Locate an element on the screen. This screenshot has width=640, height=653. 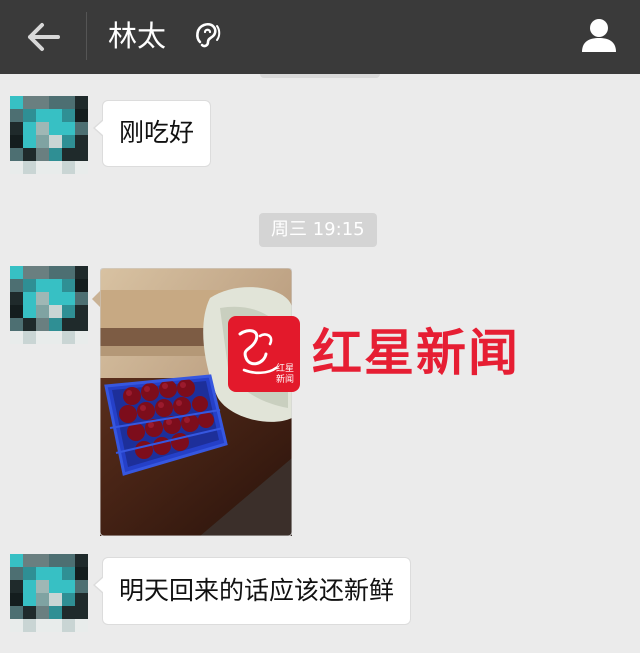
watermark-logo: 红星新闻 is located at coordinates (264, 354).